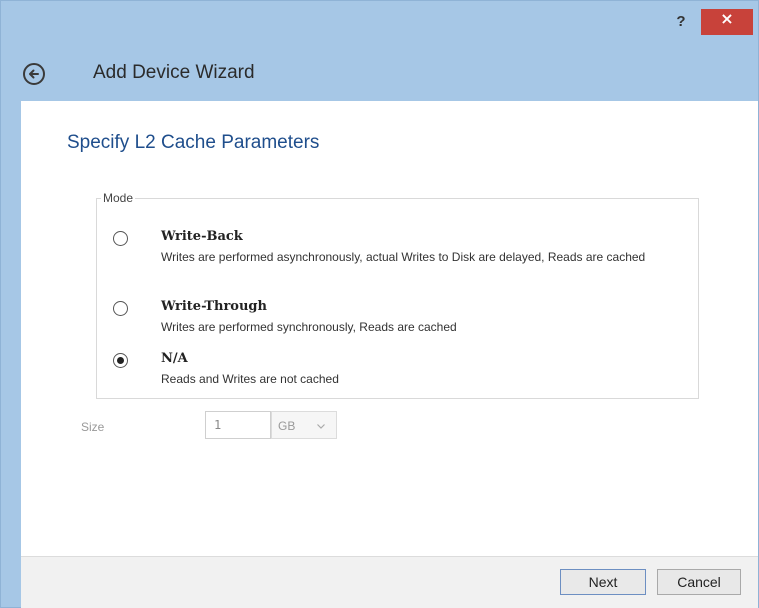  What do you see at coordinates (379, 21) in the screenshot?
I see `title-bar: ? ×` at bounding box center [379, 21].